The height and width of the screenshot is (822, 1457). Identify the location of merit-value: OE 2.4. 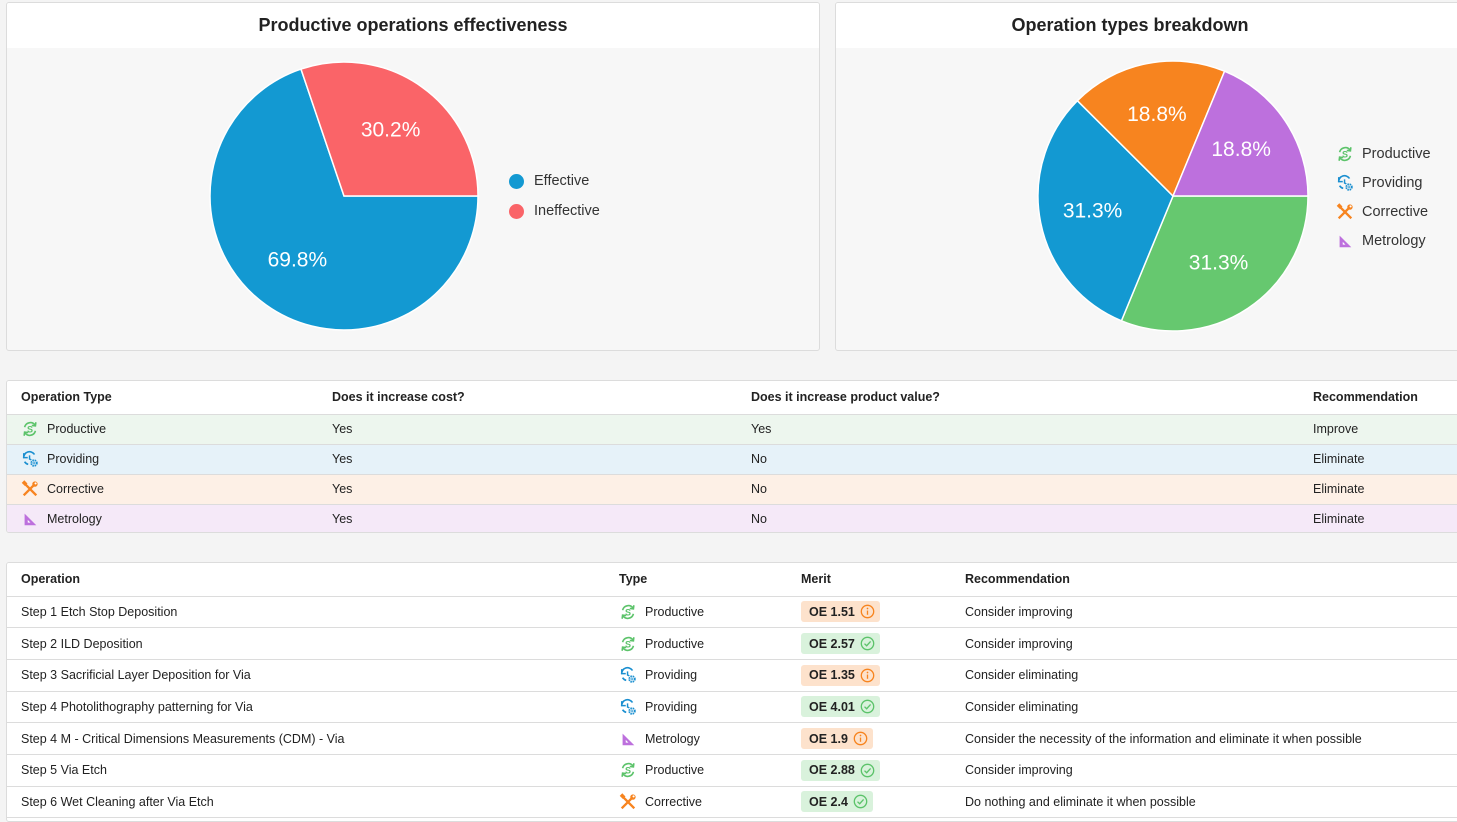
(828, 801).